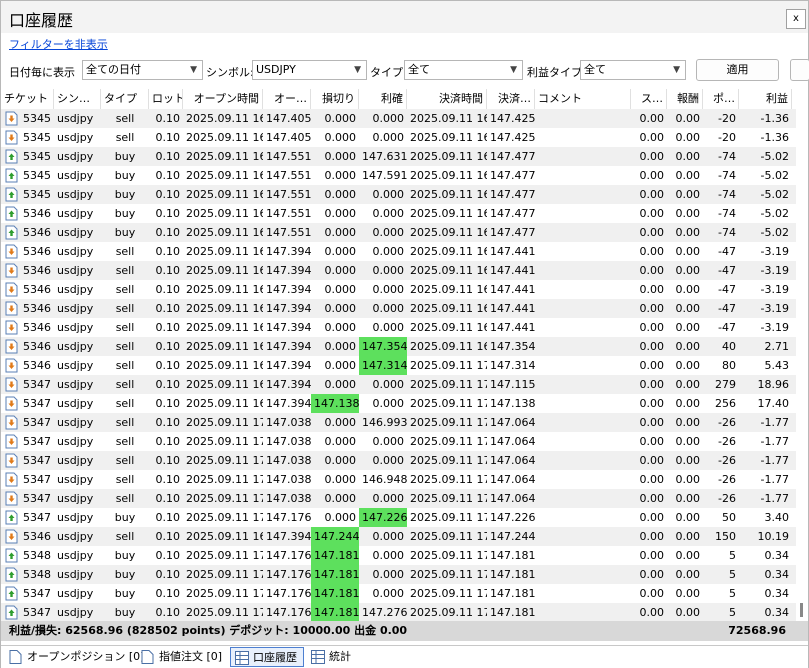 Image resolution: width=809 pixels, height=668 pixels. I want to click on table-icon, so click(242, 658).